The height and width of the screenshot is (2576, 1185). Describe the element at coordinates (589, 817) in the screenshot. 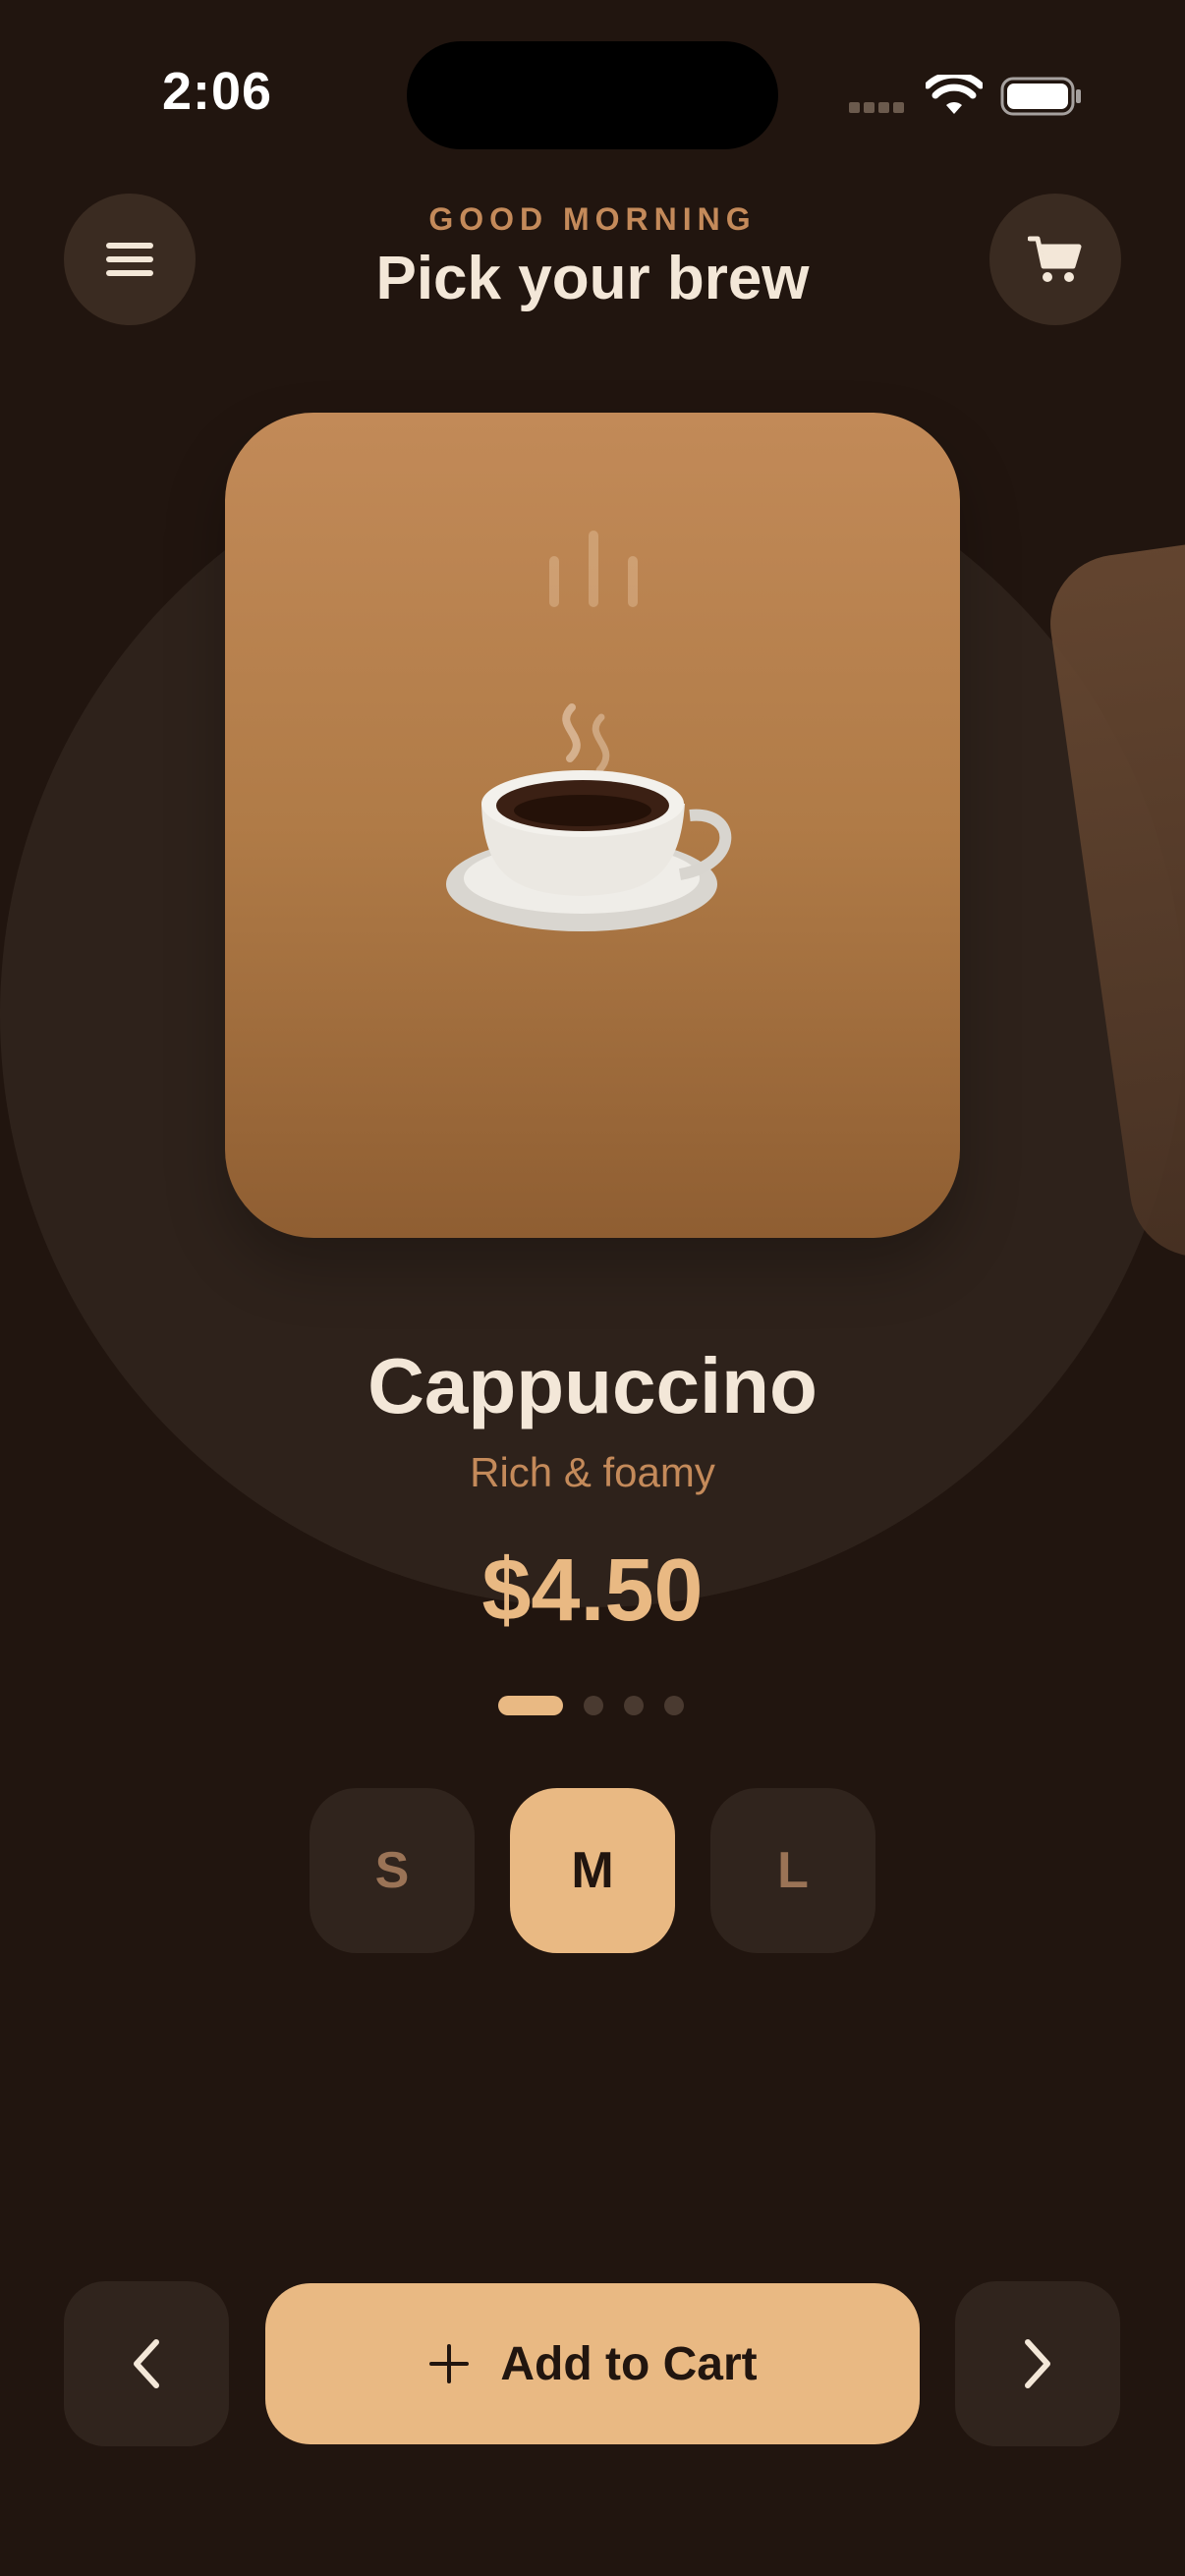

I see `hot-coffee-cup-icon` at that location.